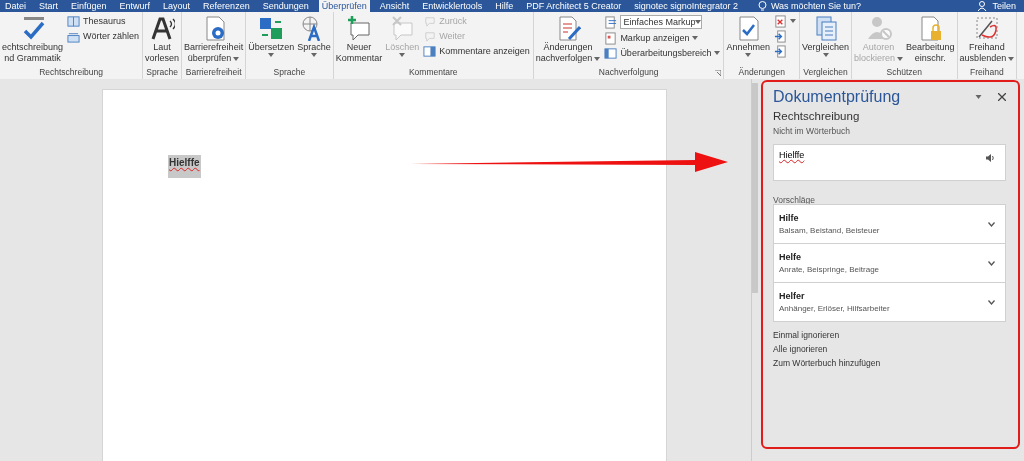 The height and width of the screenshot is (461, 1024). What do you see at coordinates (1001, 6) in the screenshot?
I see `share-button: Teilen` at bounding box center [1001, 6].